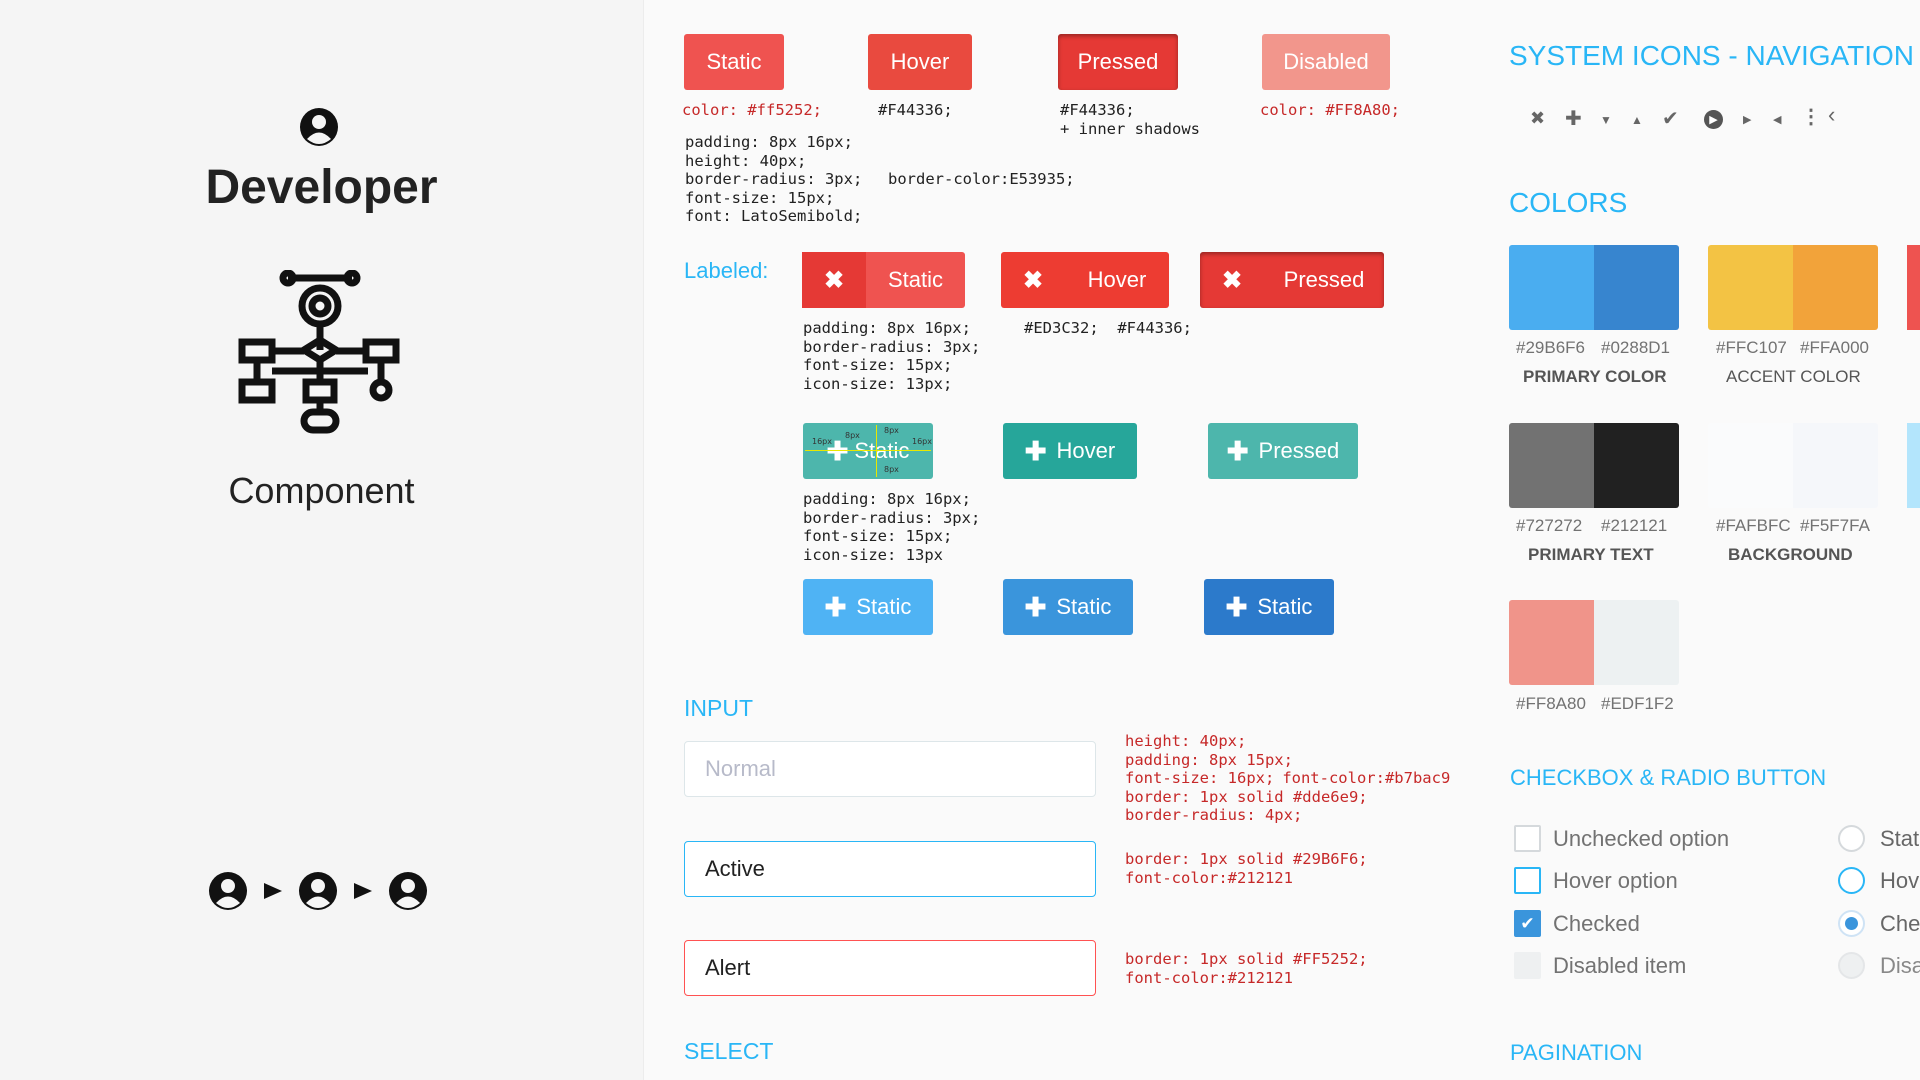  I want to click on labeled-pressed-button: ✖ Pressed, so click(1292, 280).